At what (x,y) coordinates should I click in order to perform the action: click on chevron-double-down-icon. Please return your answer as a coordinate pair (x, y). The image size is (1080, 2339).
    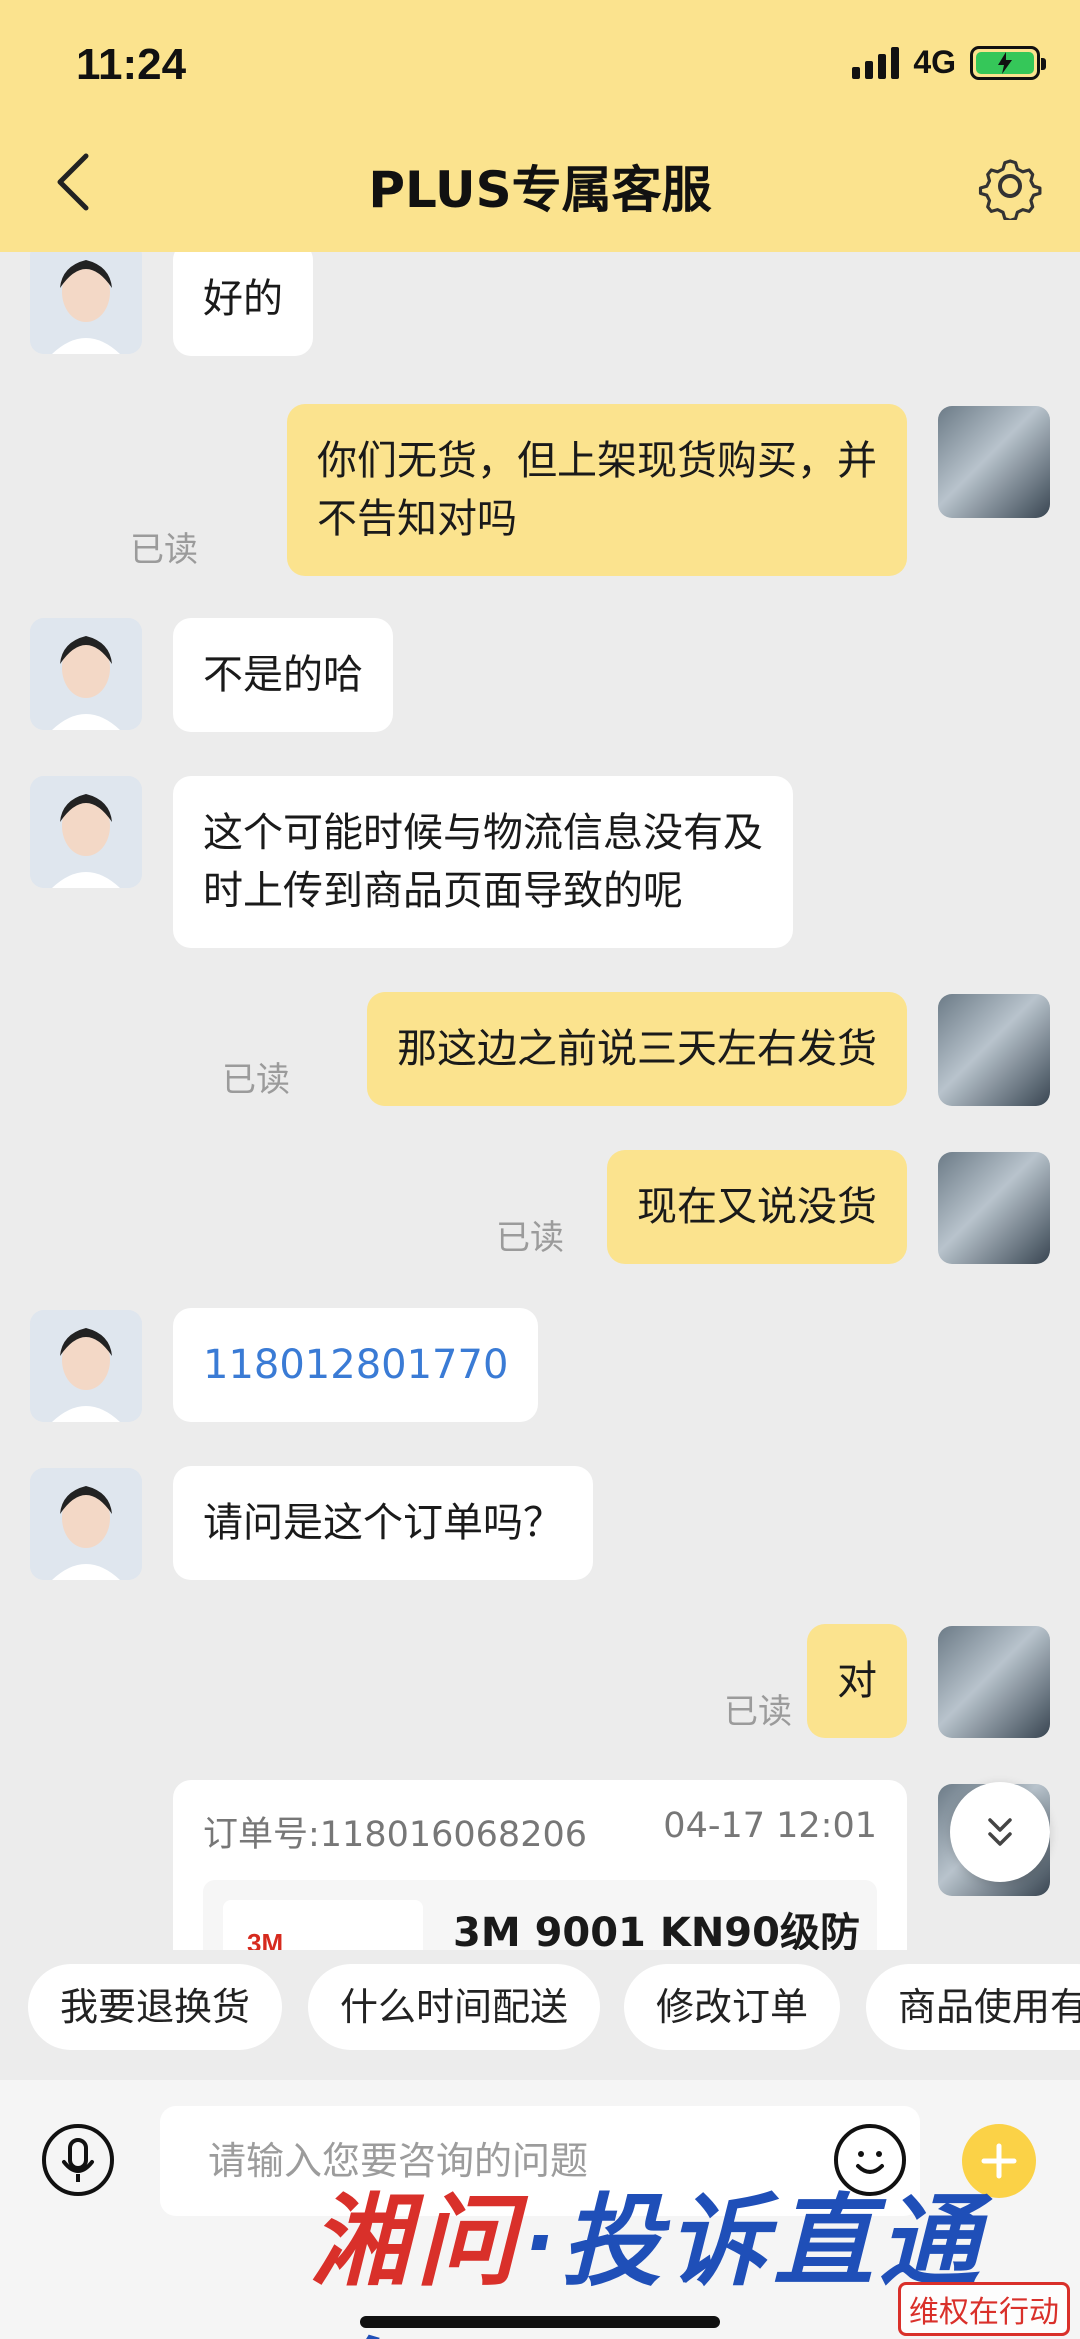
    Looking at the image, I should click on (1000, 1832).